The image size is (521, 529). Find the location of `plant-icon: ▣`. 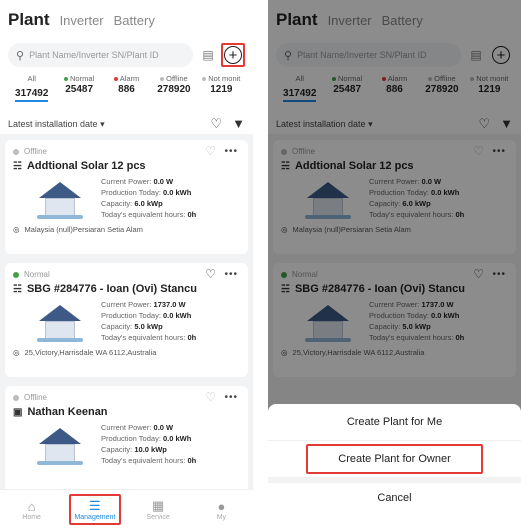

plant-icon: ▣ is located at coordinates (18, 412).